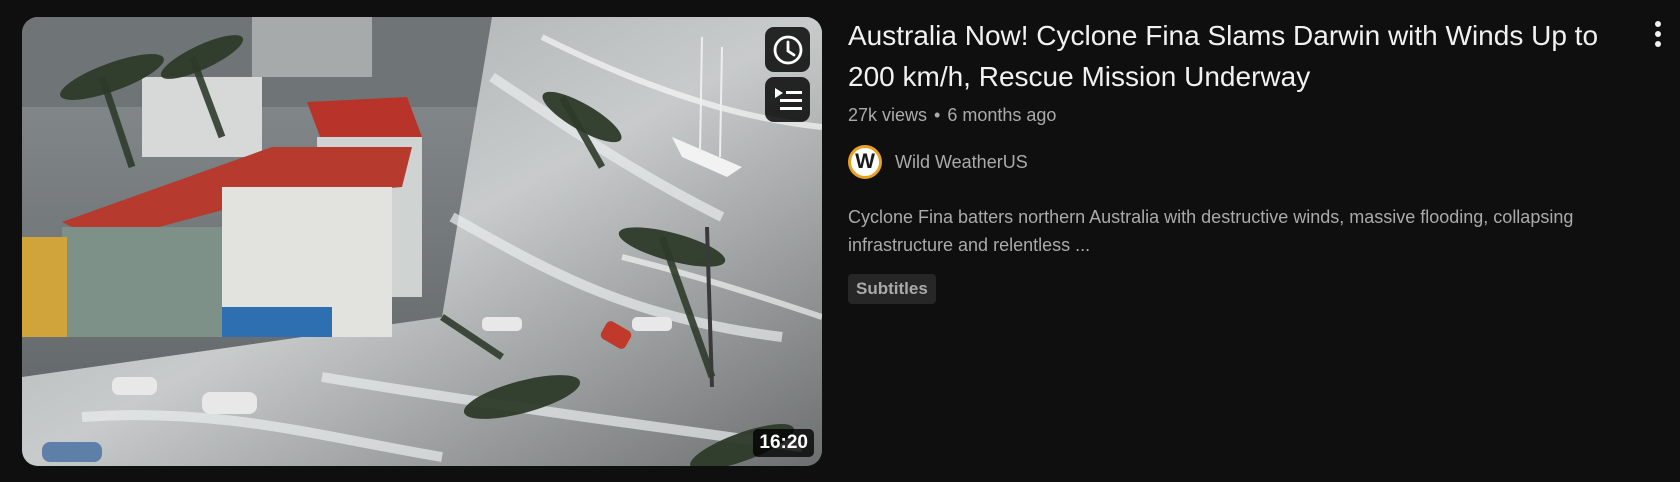 The height and width of the screenshot is (482, 1680). I want to click on video-metadata: 27k views • 6 months ago, so click(1243, 115).